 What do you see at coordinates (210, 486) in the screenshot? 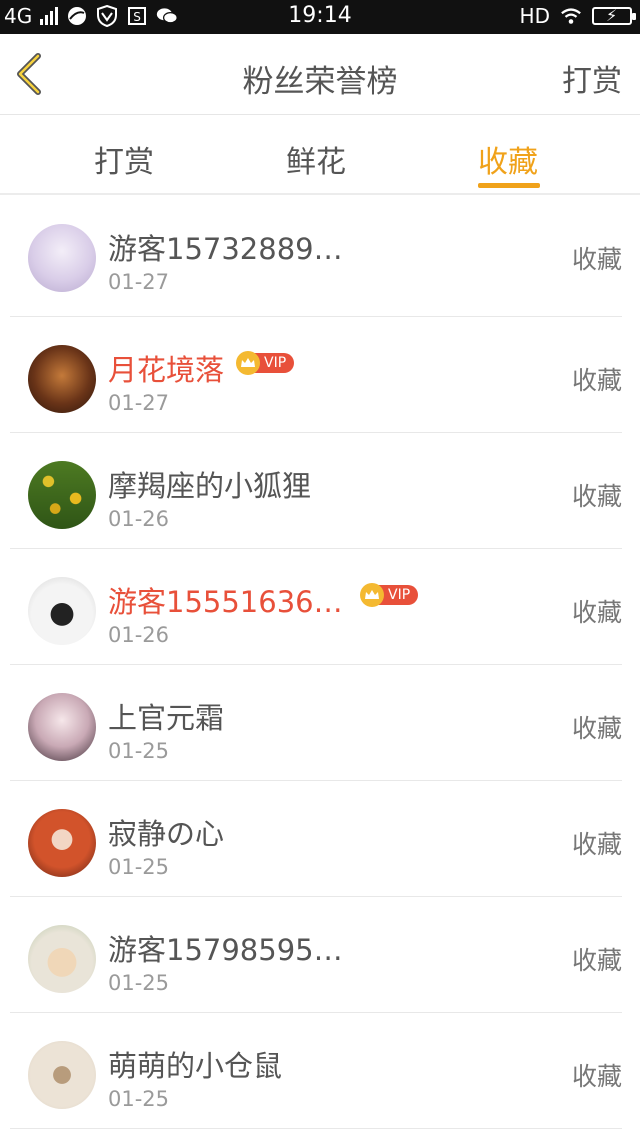
I see `user-name: 摩羯座的小狐狸` at bounding box center [210, 486].